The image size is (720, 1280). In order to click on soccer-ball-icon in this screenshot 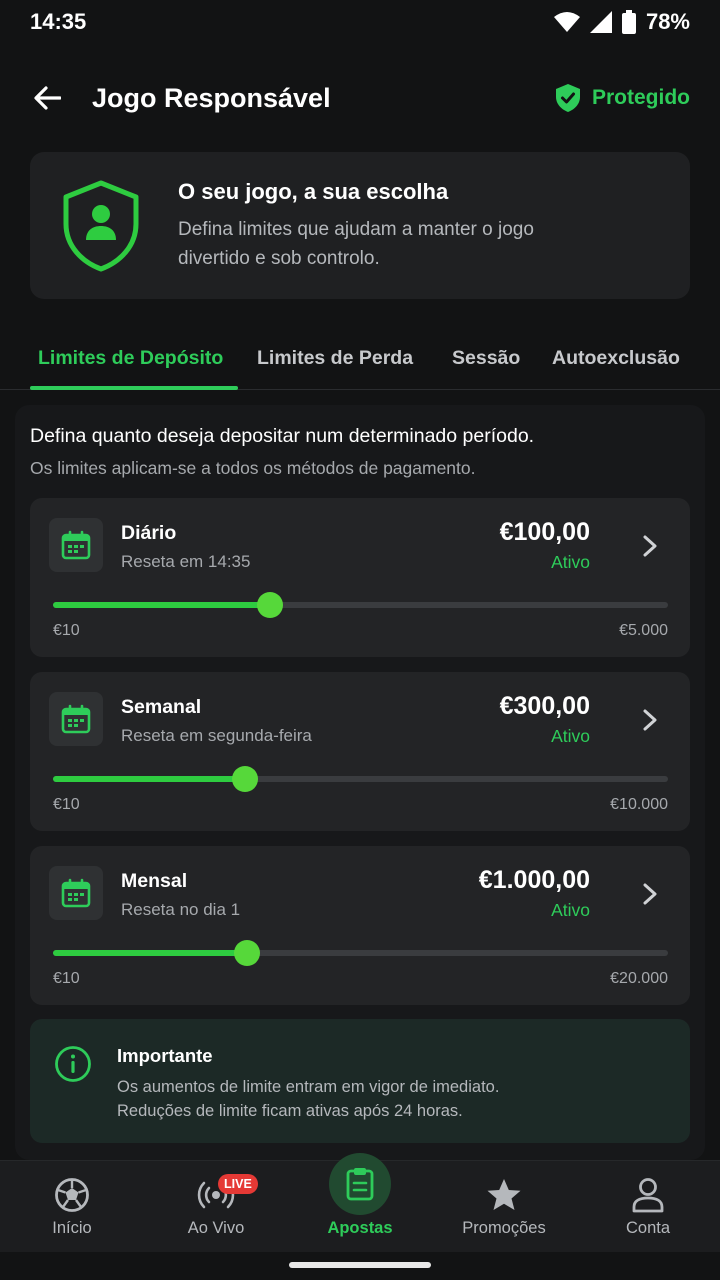, I will do `click(72, 1195)`.